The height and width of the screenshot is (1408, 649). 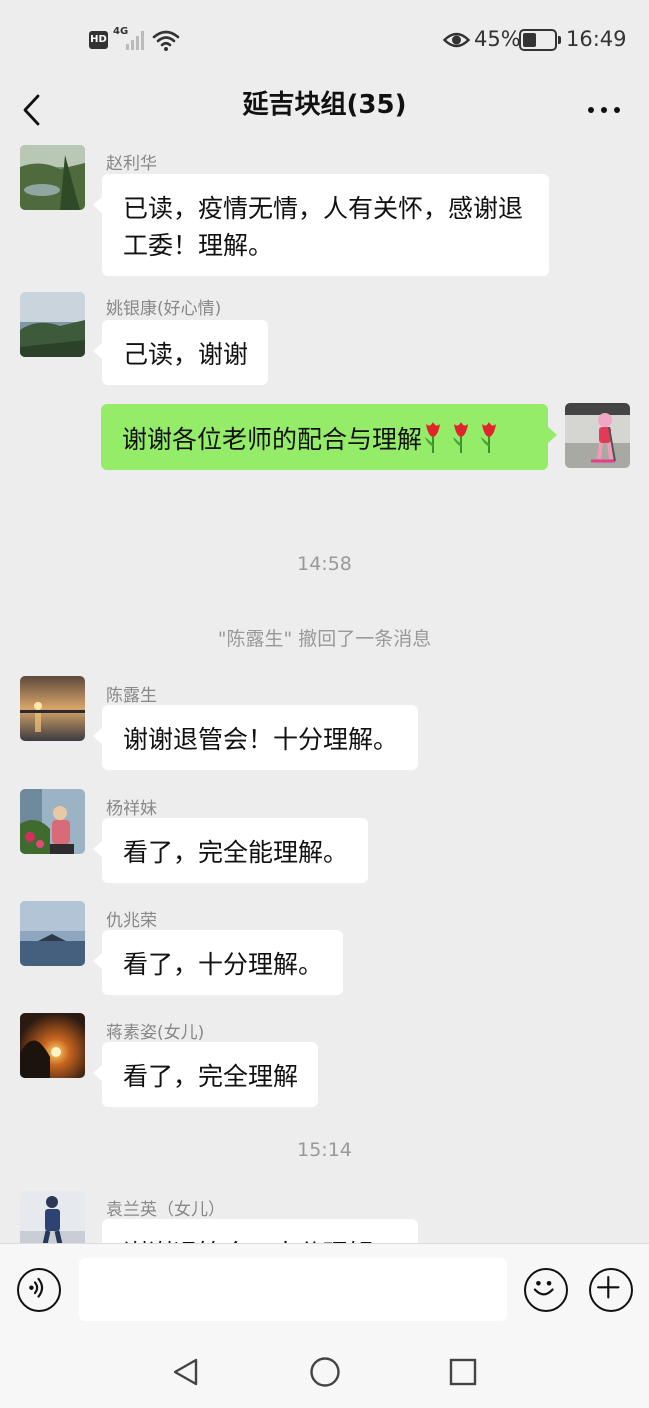 What do you see at coordinates (131, 809) in the screenshot?
I see `sender-name: 杨祥妹` at bounding box center [131, 809].